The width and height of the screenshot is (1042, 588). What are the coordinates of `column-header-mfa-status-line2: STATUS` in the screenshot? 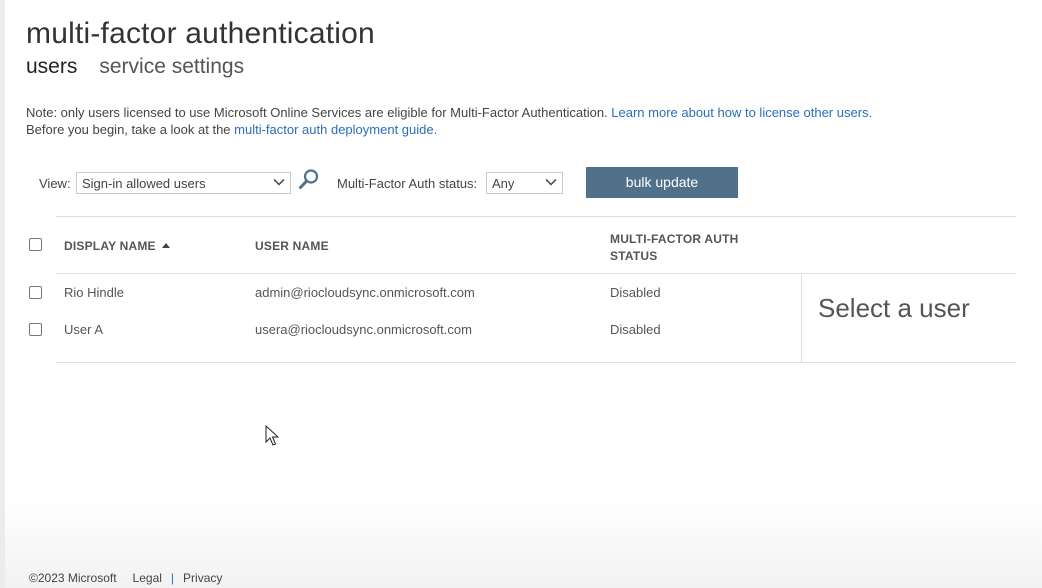 It's located at (634, 256).